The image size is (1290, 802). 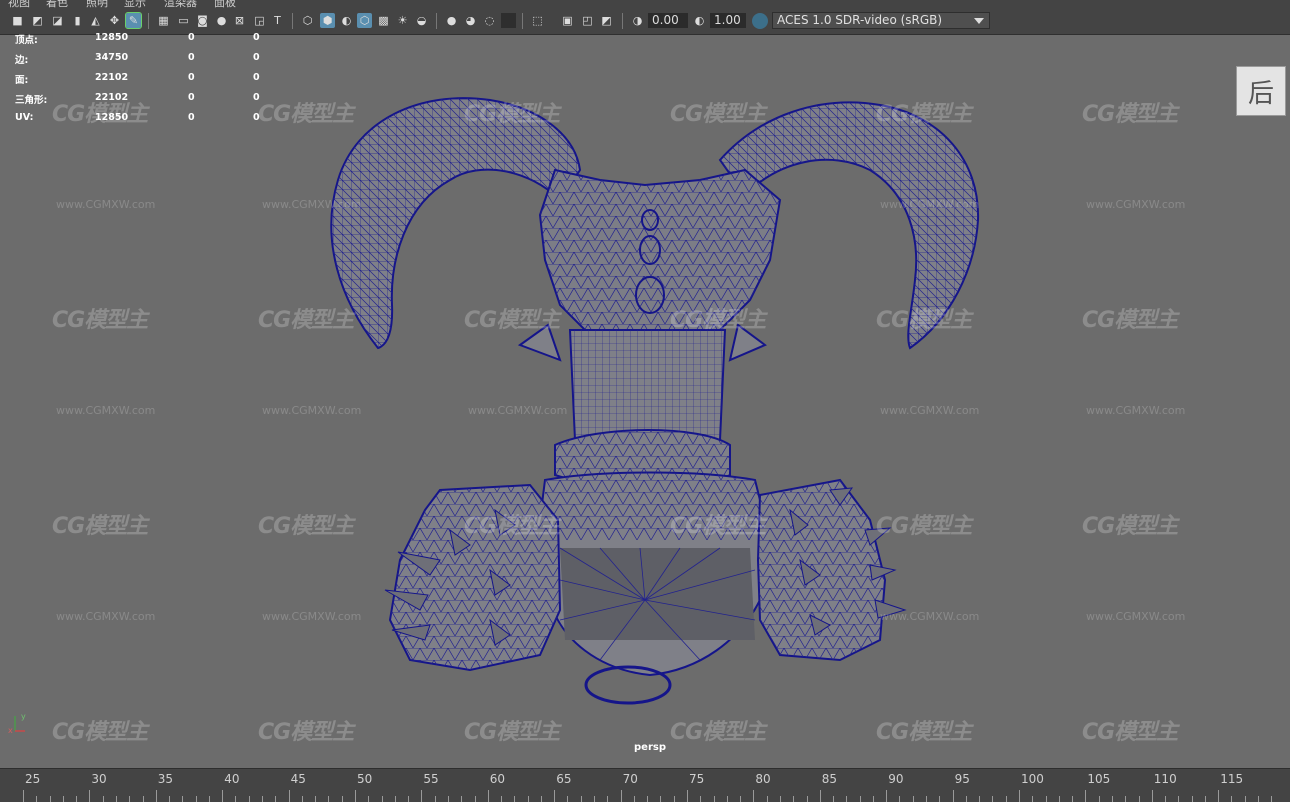 What do you see at coordinates (763, 779) in the screenshot?
I see `timeline-tick-label: 80` at bounding box center [763, 779].